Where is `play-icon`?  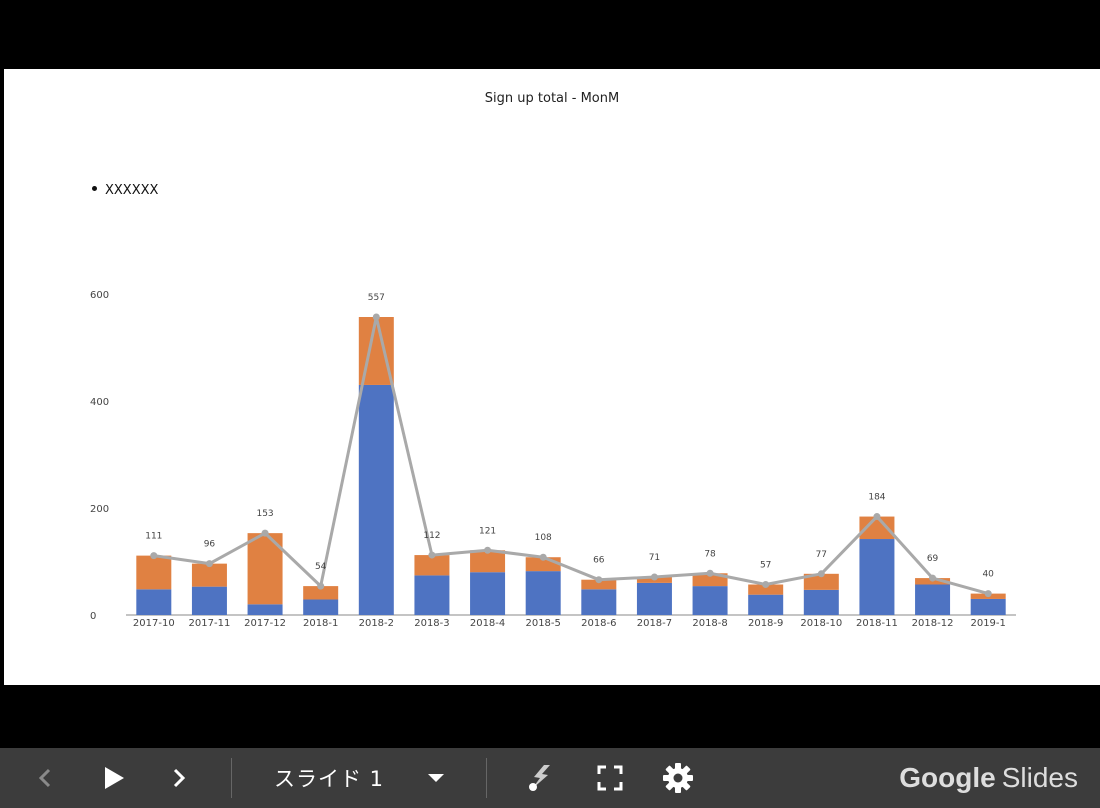
play-icon is located at coordinates (114, 778).